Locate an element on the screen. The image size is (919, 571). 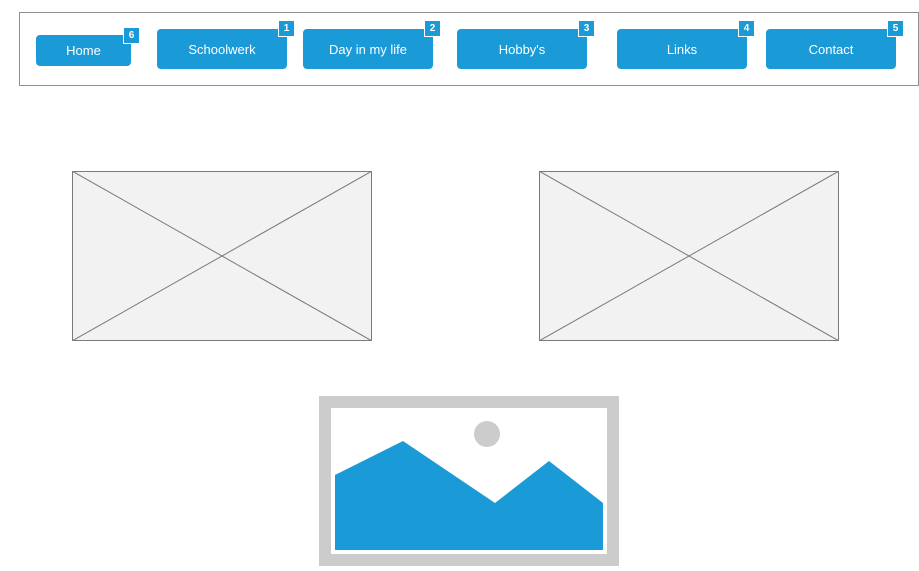
nav-button-home: Home is located at coordinates (83, 50).